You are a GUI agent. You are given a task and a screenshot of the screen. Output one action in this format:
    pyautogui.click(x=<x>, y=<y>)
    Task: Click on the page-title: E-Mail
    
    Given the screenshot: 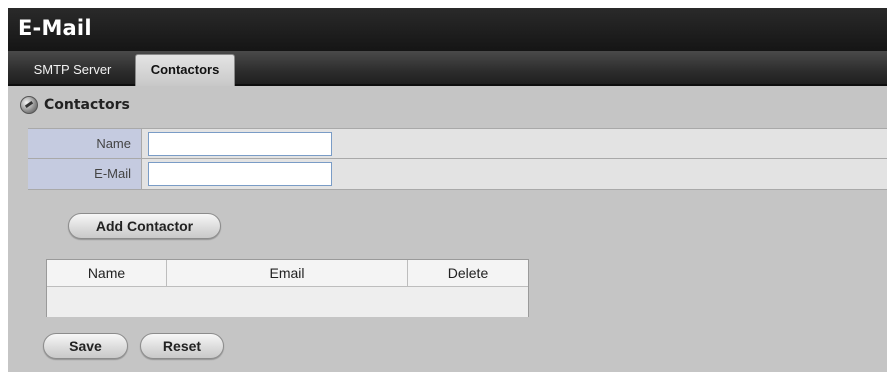 What is the action you would take?
    pyautogui.click(x=55, y=28)
    